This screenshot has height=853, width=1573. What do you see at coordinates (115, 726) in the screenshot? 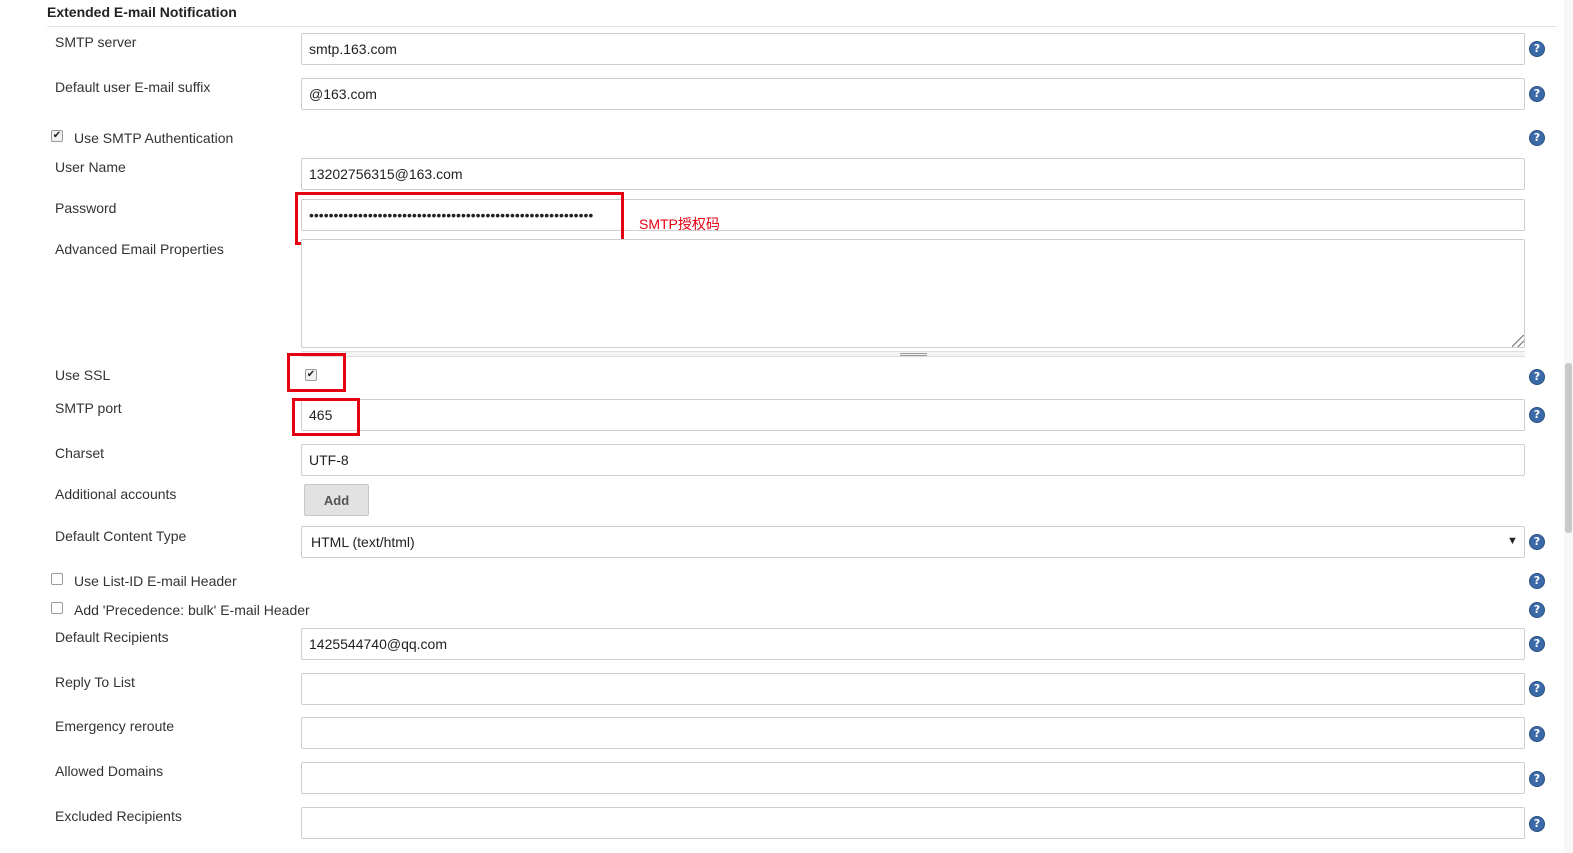
I see `emergency-reroute-label: Emergency reroute` at bounding box center [115, 726].